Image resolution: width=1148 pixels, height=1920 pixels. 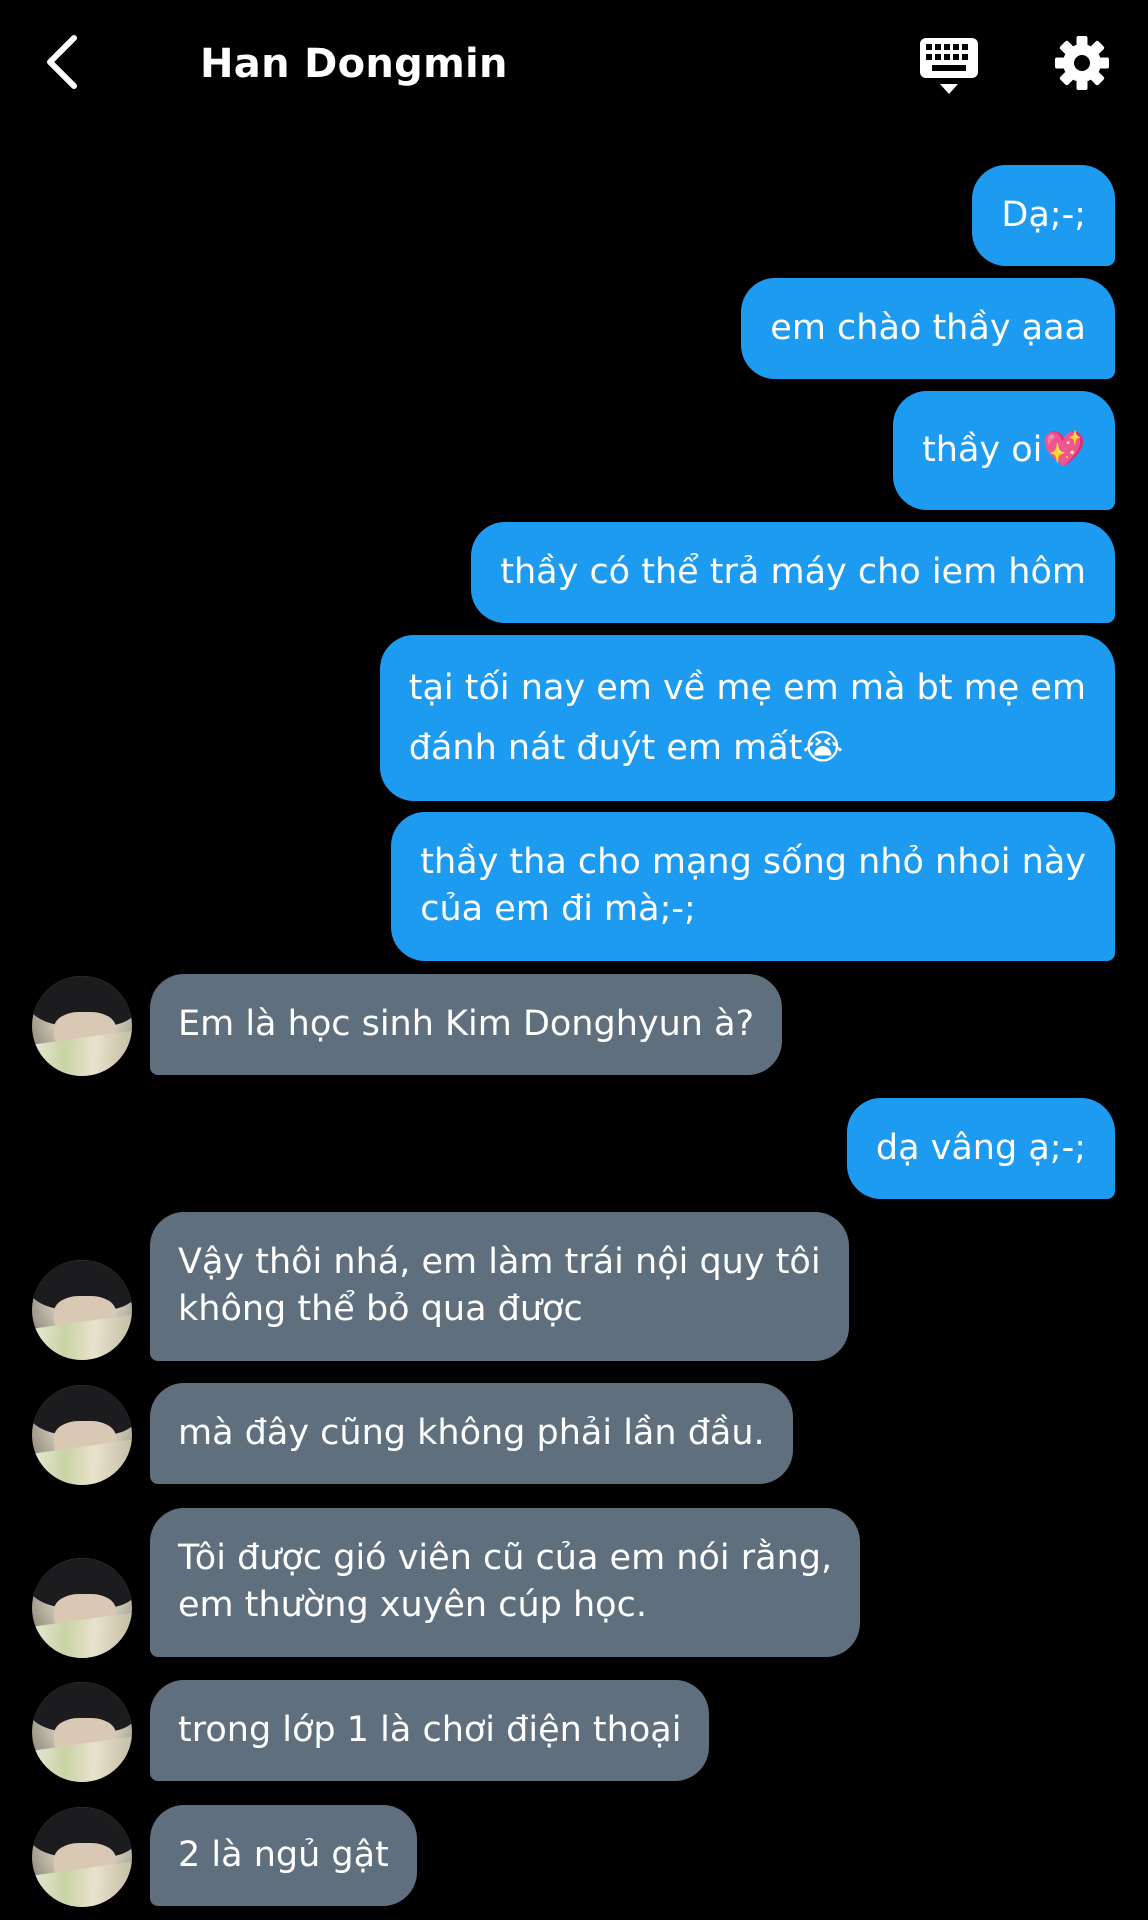 I want to click on contact-name: Han Dongmin, so click(x=354, y=64).